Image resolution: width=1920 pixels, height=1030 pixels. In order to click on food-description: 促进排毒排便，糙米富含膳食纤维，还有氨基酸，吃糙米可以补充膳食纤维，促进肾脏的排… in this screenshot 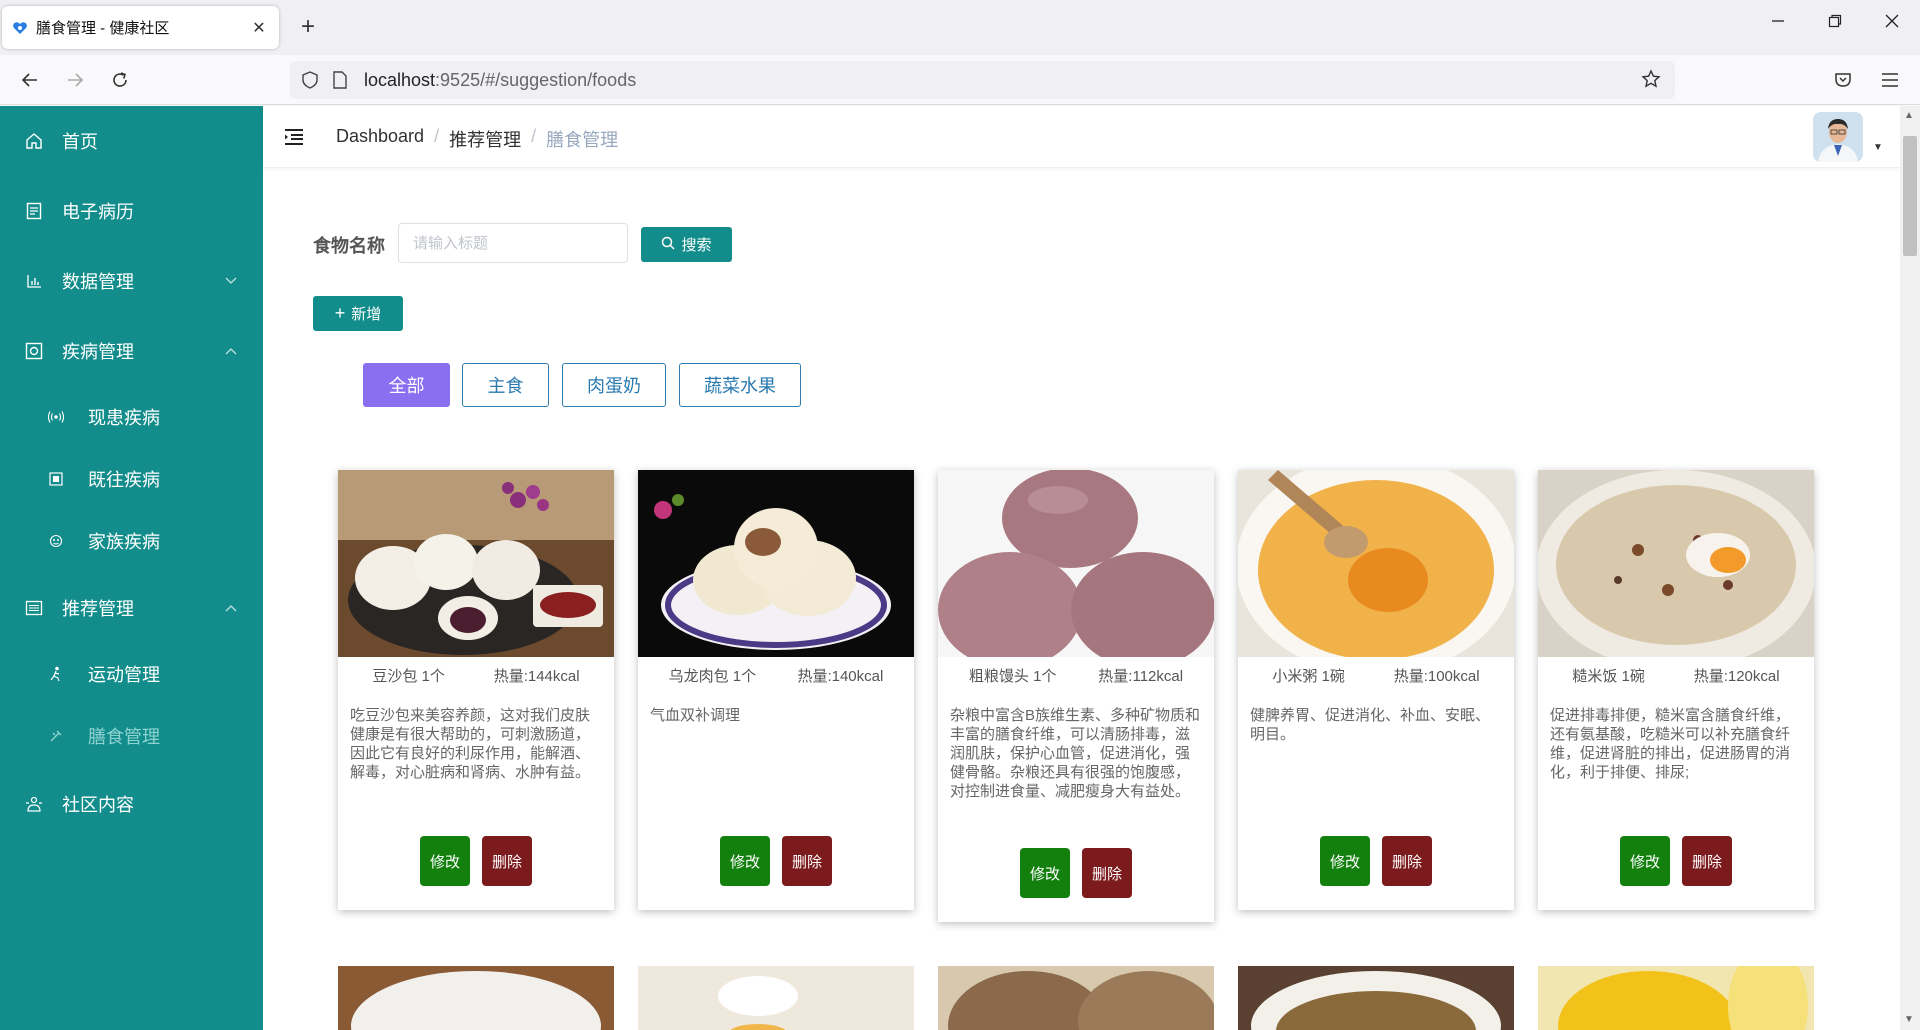, I will do `click(1670, 744)`.